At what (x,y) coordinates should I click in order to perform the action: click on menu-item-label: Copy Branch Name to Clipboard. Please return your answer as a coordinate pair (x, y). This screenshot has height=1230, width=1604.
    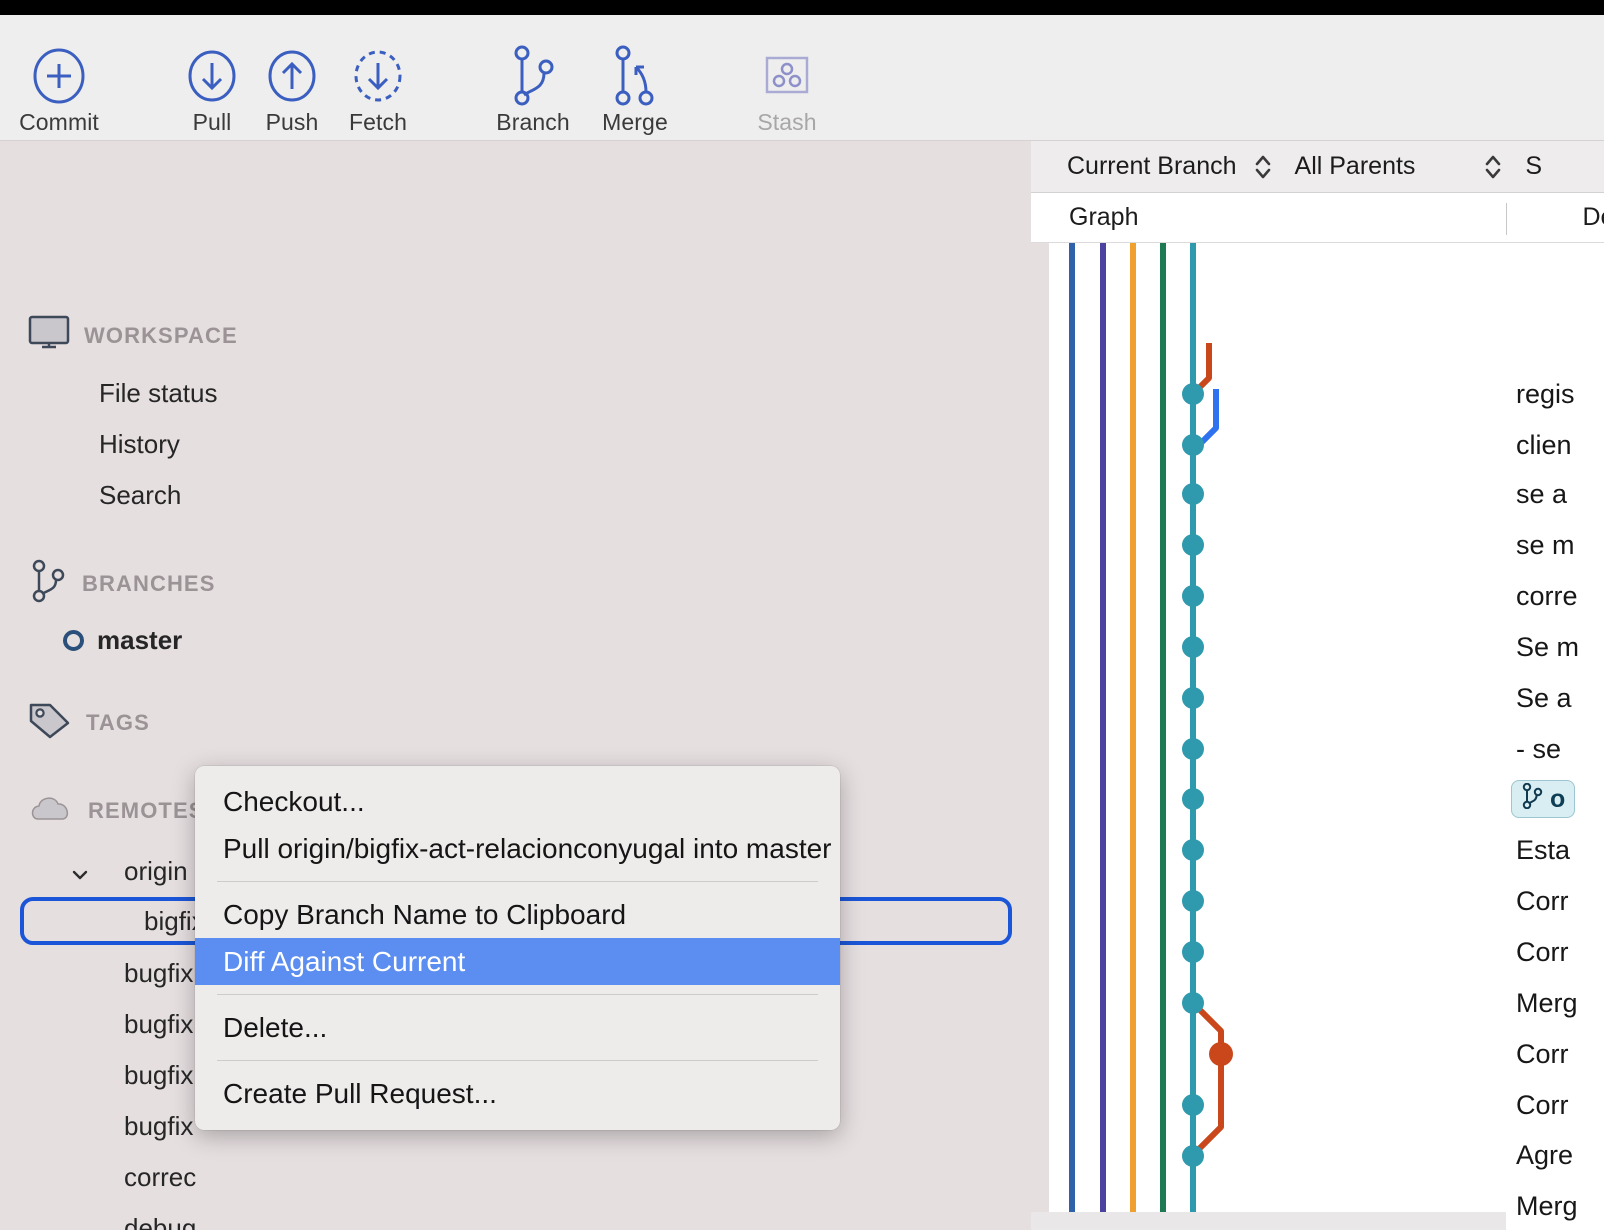
    Looking at the image, I should click on (425, 914).